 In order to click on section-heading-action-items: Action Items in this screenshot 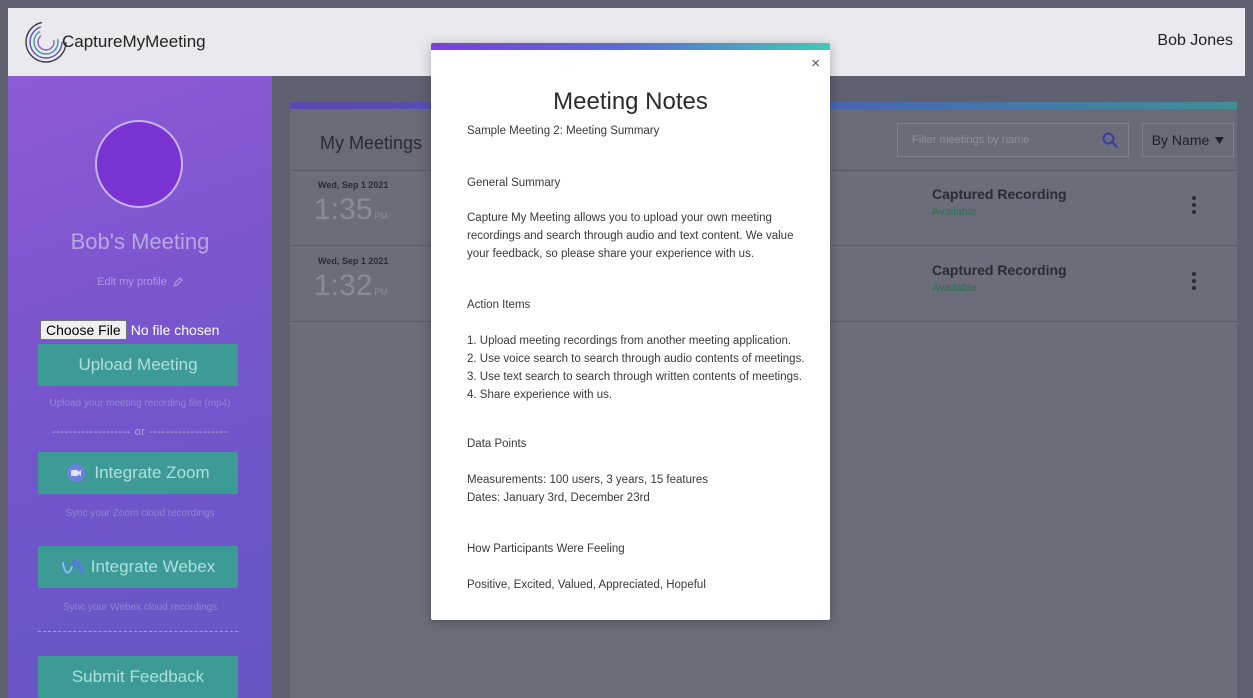, I will do `click(499, 305)`.